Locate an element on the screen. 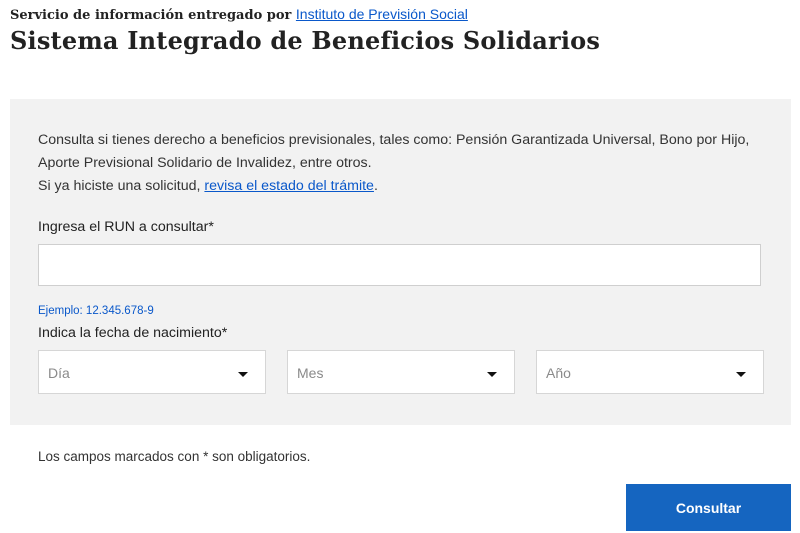 This screenshot has height=533, width=800. month-select: Mes is located at coordinates (401, 372).